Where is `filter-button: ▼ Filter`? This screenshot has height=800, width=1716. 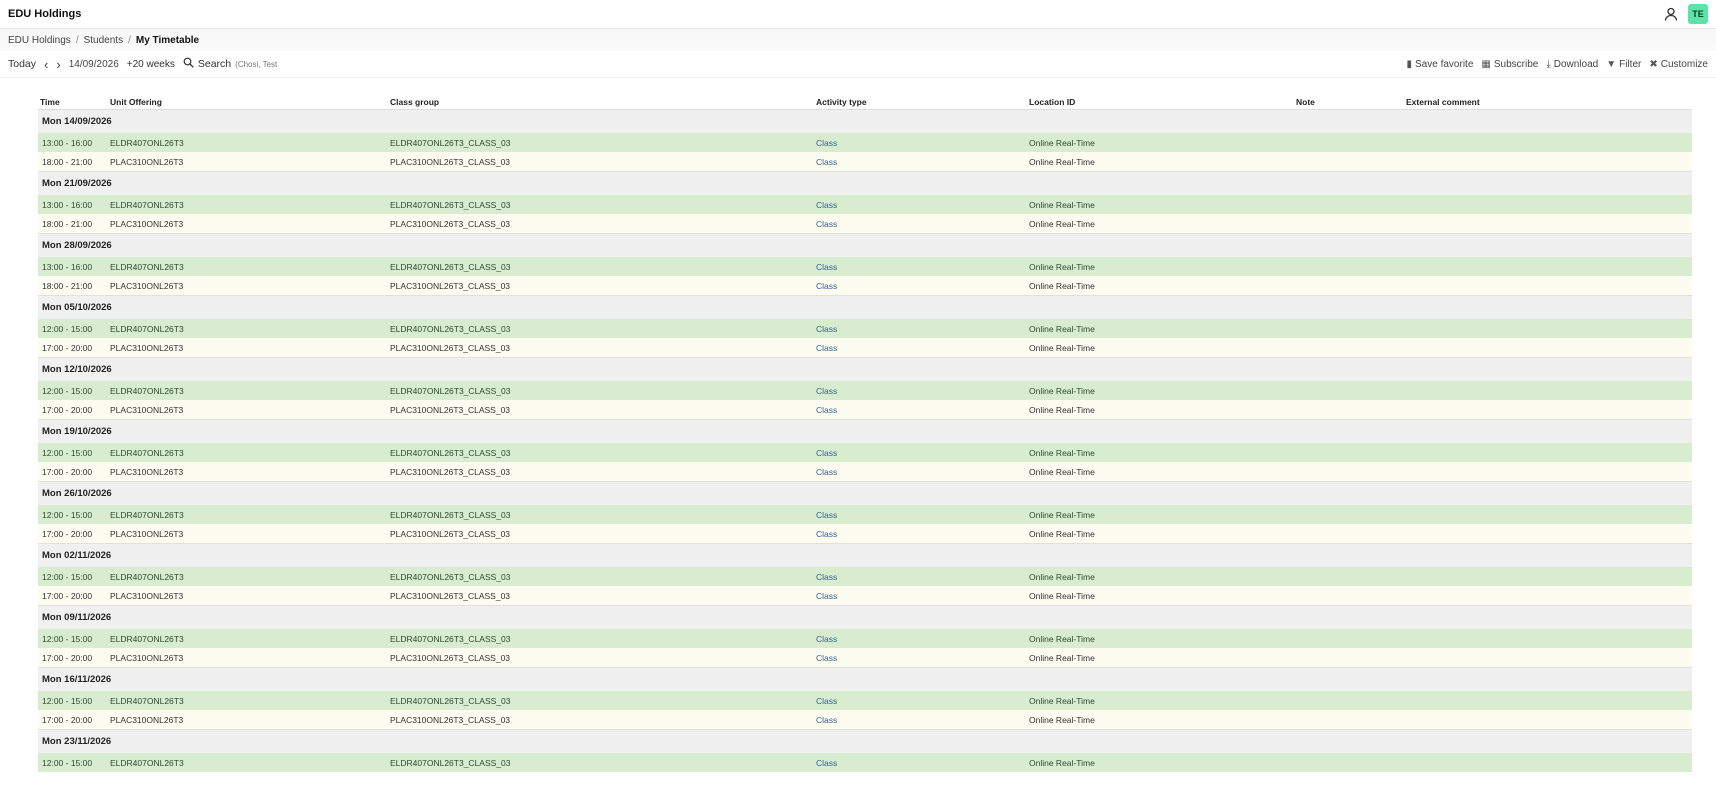 filter-button: ▼ Filter is located at coordinates (1623, 64).